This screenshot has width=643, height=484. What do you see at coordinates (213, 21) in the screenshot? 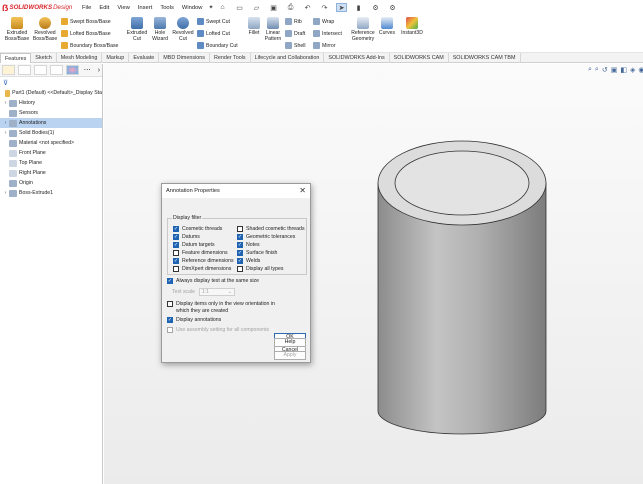
I see `swept-cut-button: Swept Cut` at bounding box center [213, 21].